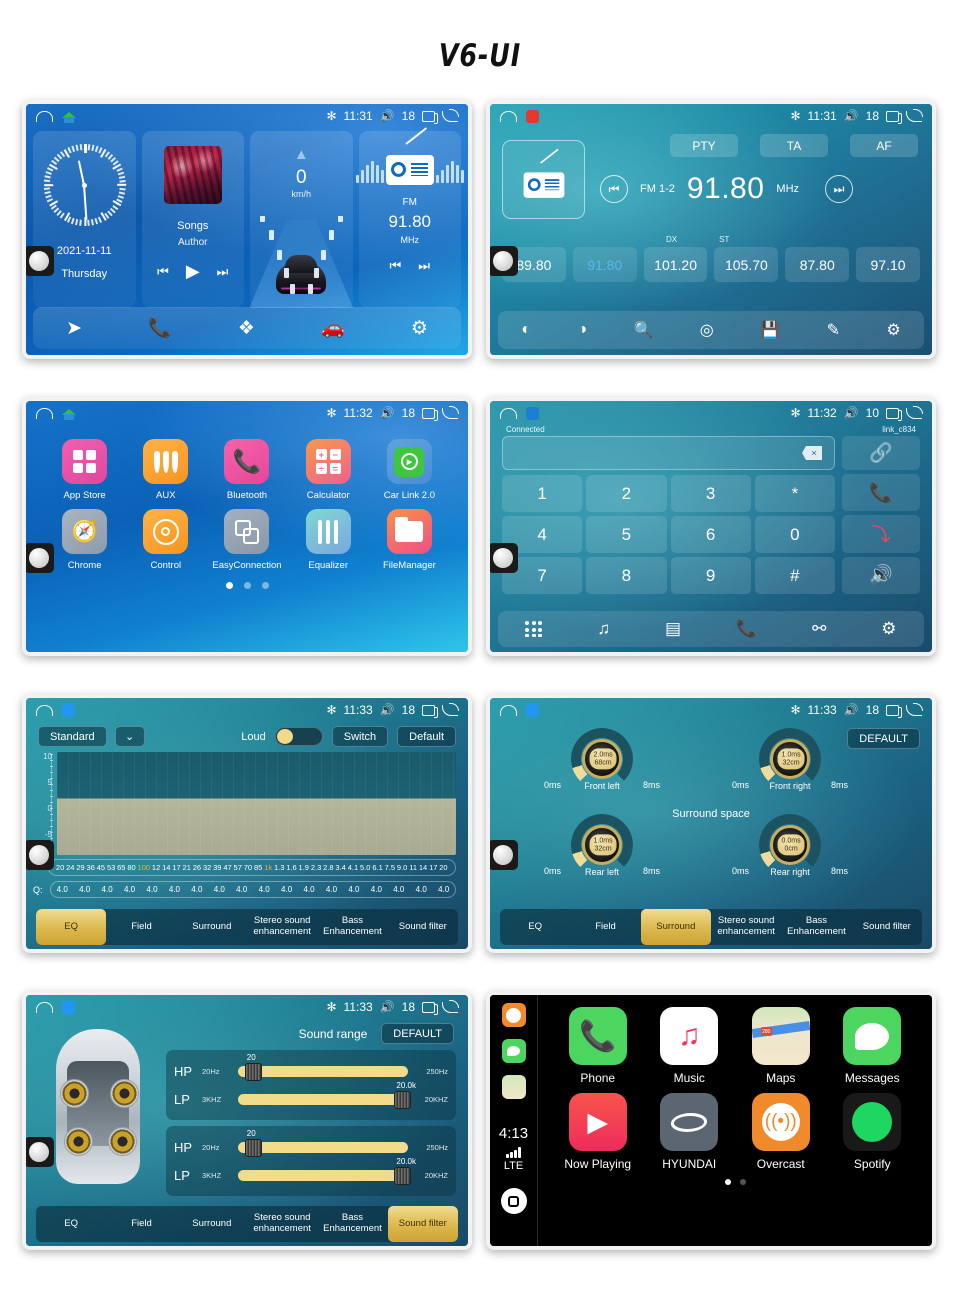 The height and width of the screenshot is (1308, 960). Describe the element at coordinates (794, 145) in the screenshot. I see `ta-button: TA` at that location.